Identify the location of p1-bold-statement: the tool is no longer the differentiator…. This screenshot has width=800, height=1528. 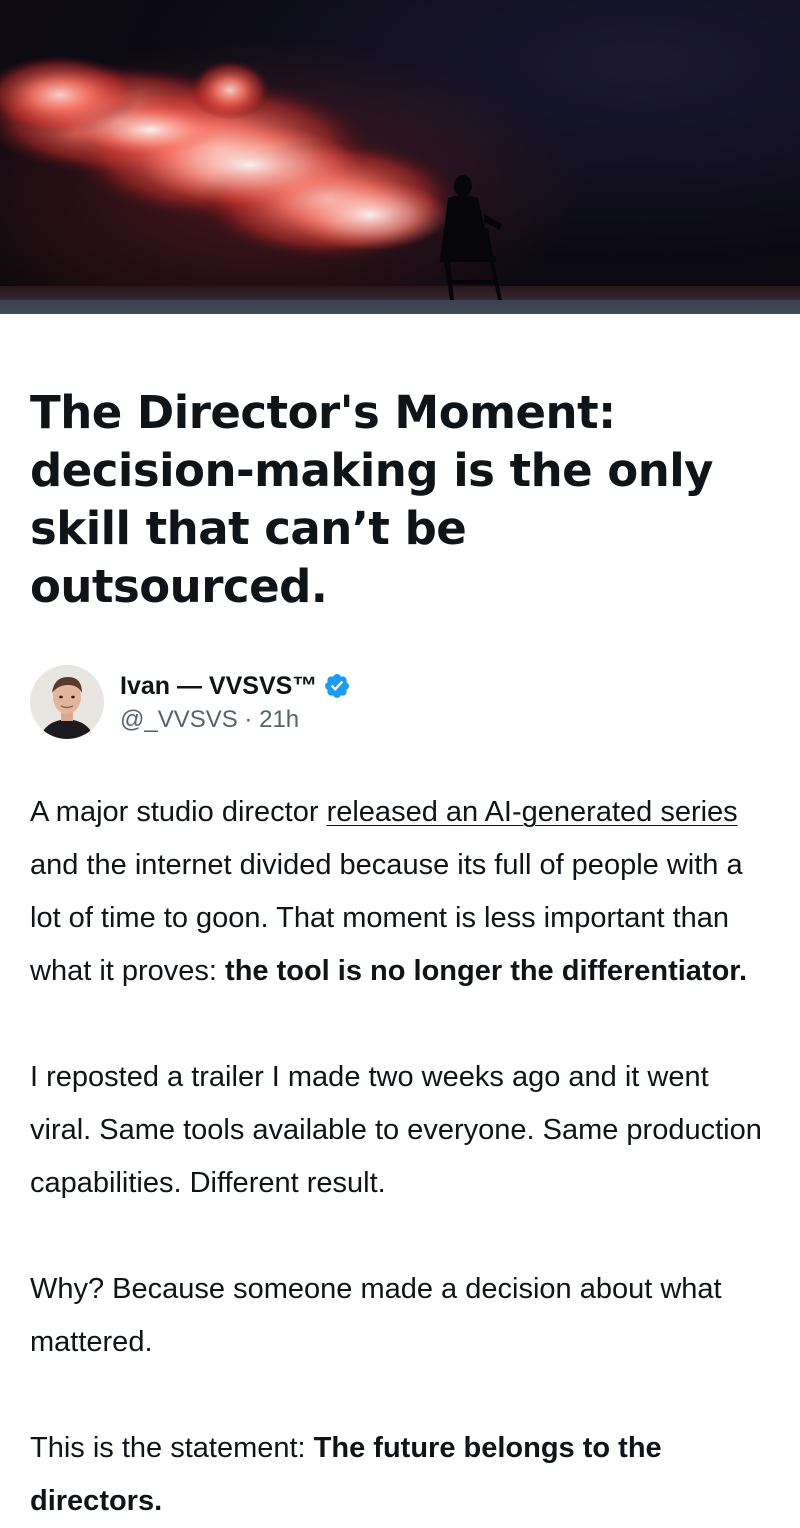
(486, 971).